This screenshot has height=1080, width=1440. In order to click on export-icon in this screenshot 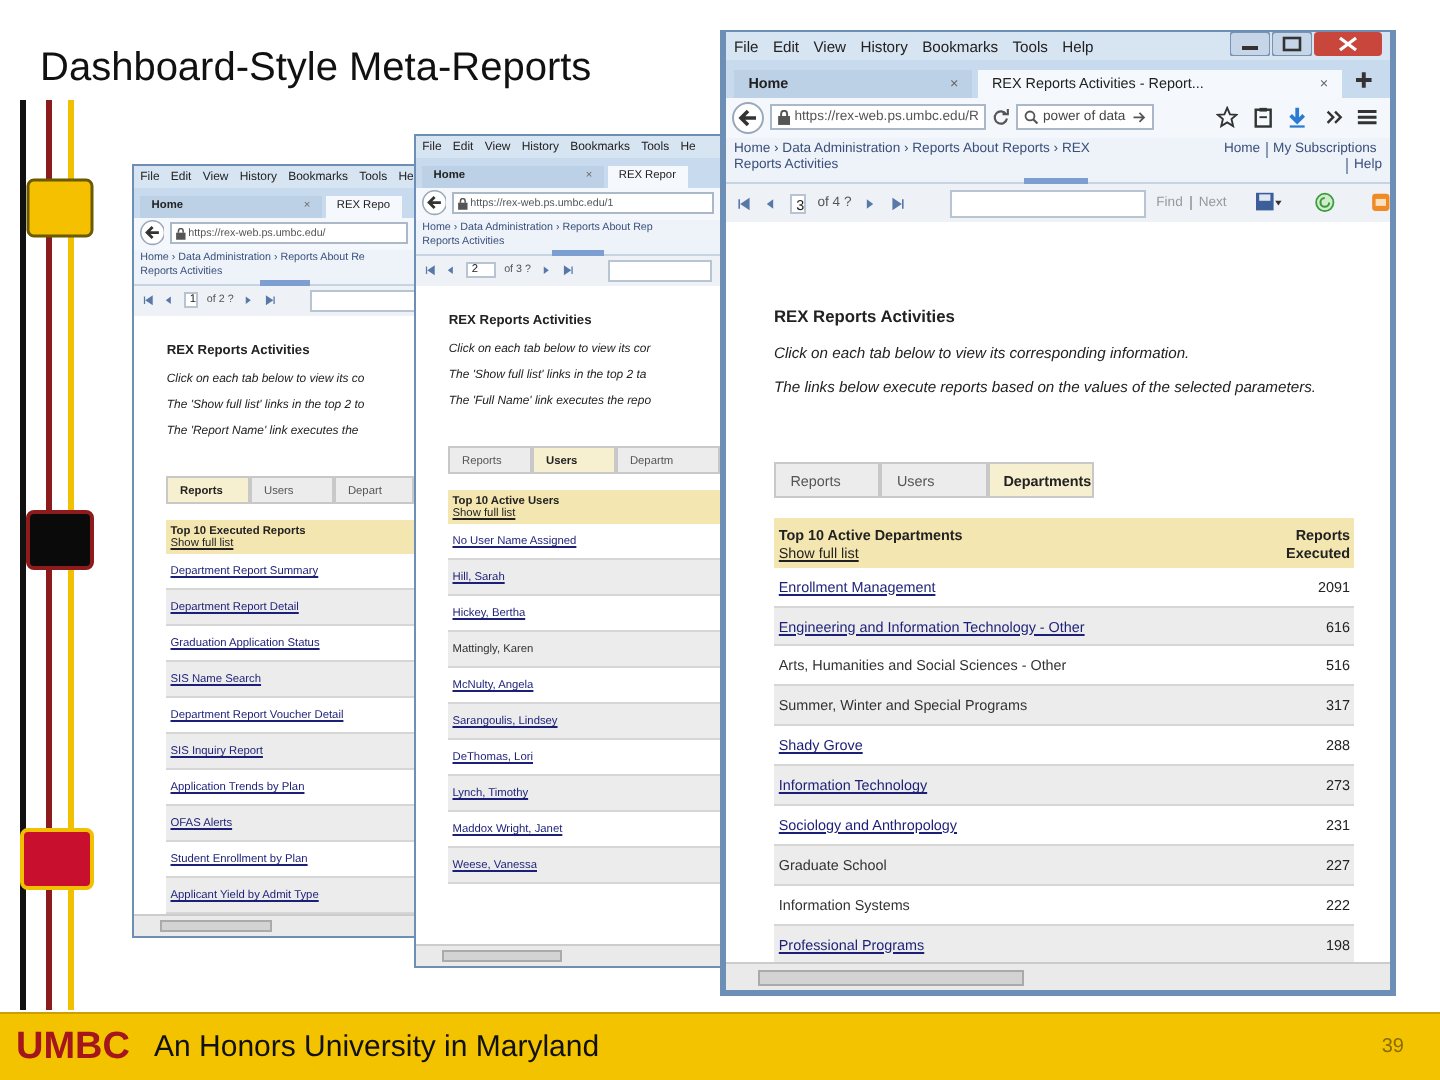, I will do `click(1379, 203)`.